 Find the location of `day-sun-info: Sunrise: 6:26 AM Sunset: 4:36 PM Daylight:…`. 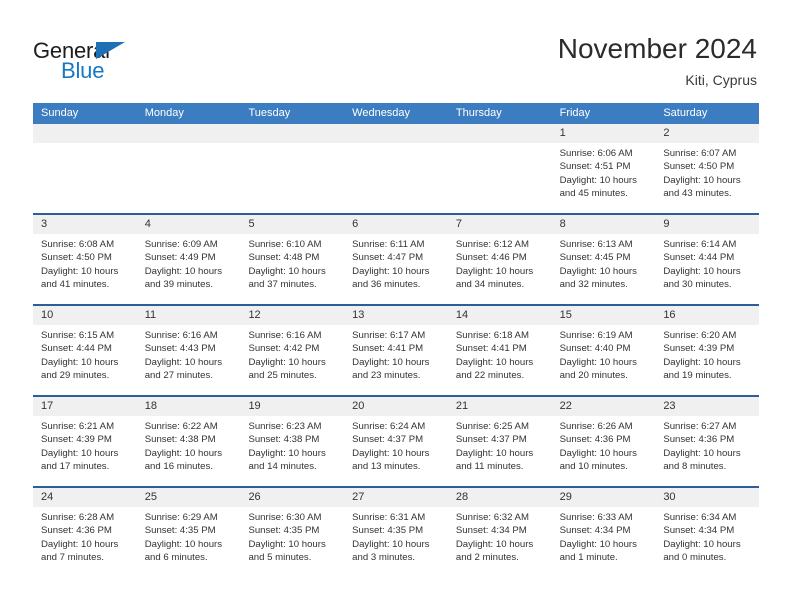

day-sun-info: Sunrise: 6:26 AM Sunset: 4:36 PM Daylight:… is located at coordinates (604, 445).